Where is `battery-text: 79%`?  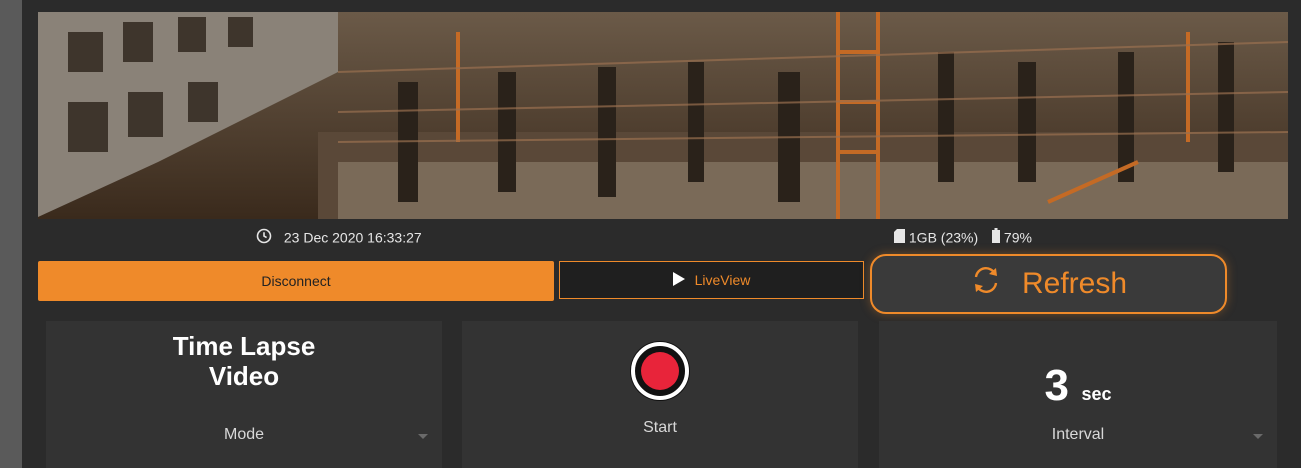
battery-text: 79% is located at coordinates (1017, 237).